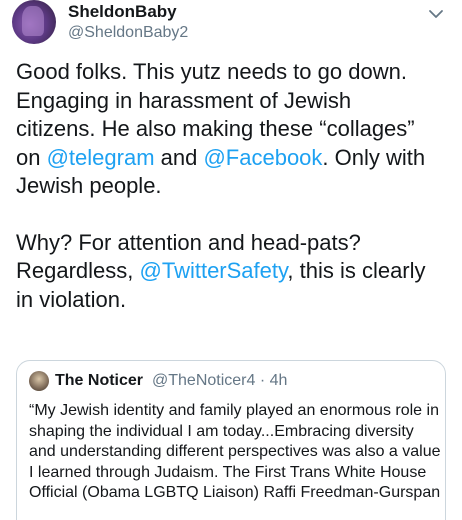  What do you see at coordinates (122, 12) in the screenshot?
I see `display-name: SheldonBaby` at bounding box center [122, 12].